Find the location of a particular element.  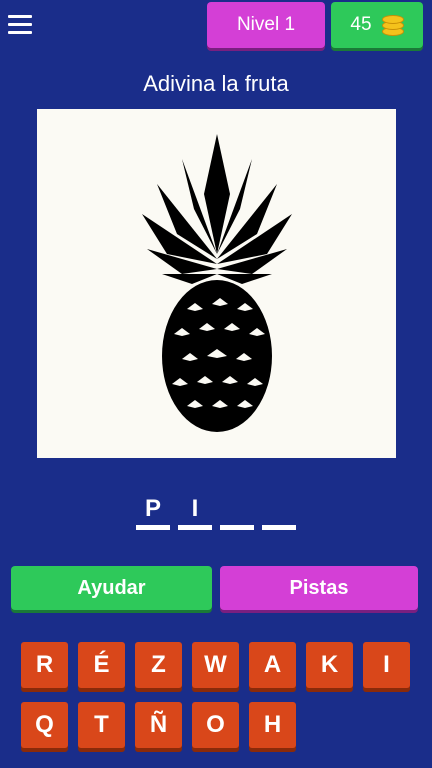

letter-key: Z is located at coordinates (158, 665).